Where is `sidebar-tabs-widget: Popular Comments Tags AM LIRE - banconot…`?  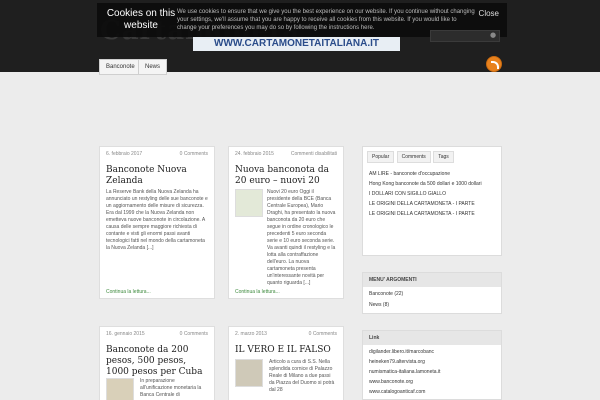
sidebar-tabs-widget: Popular Comments Tags AM LIRE - banconot… is located at coordinates (432, 201).